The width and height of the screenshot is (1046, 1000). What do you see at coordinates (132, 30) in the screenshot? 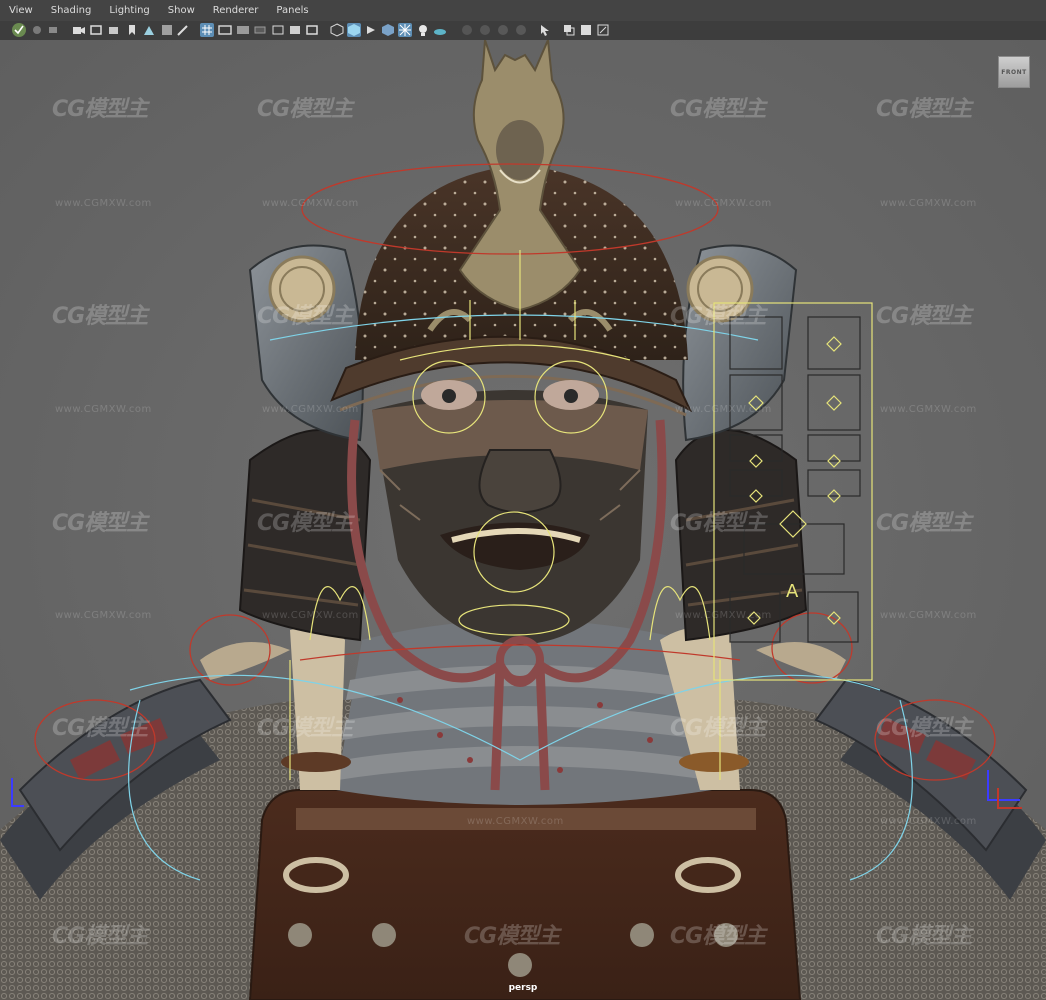
I see `bookmark-icon` at bounding box center [132, 30].